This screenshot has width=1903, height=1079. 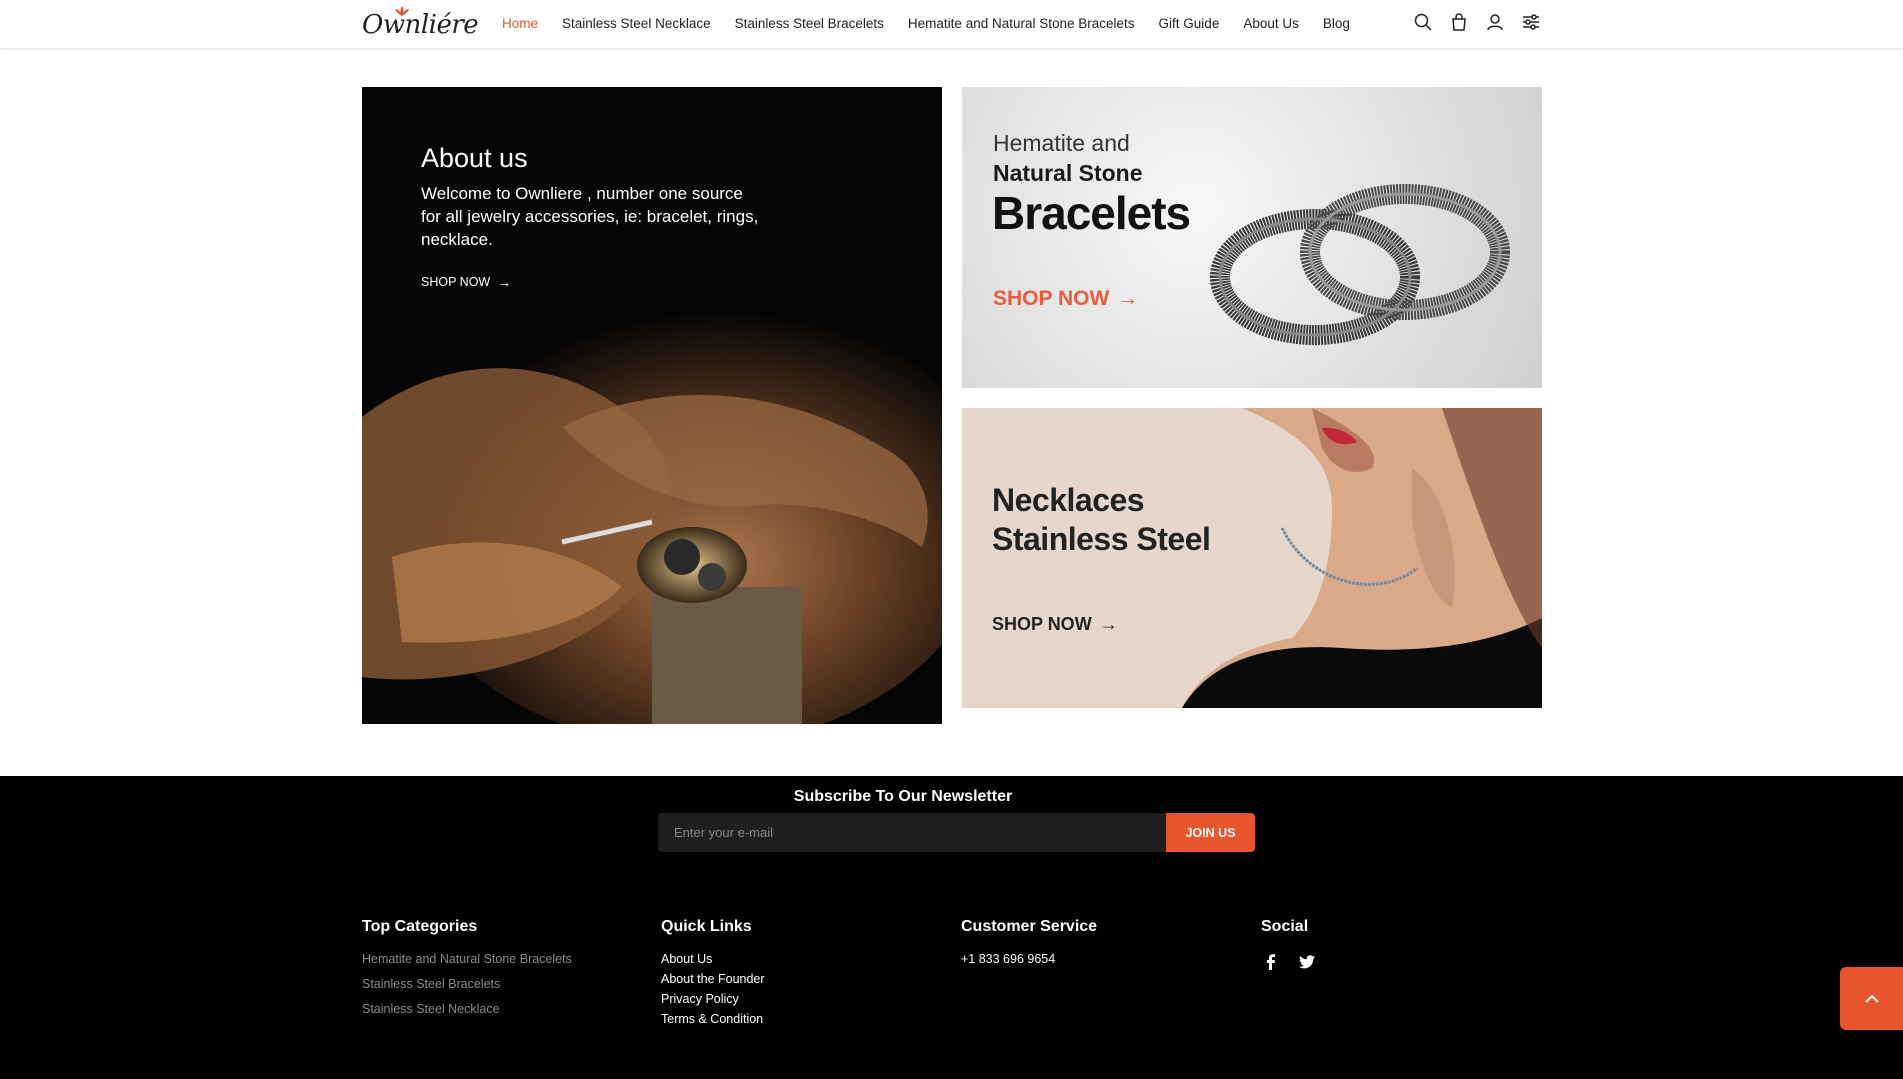 I want to click on footer-link-about-founder: About the Founder, so click(x=713, y=979).